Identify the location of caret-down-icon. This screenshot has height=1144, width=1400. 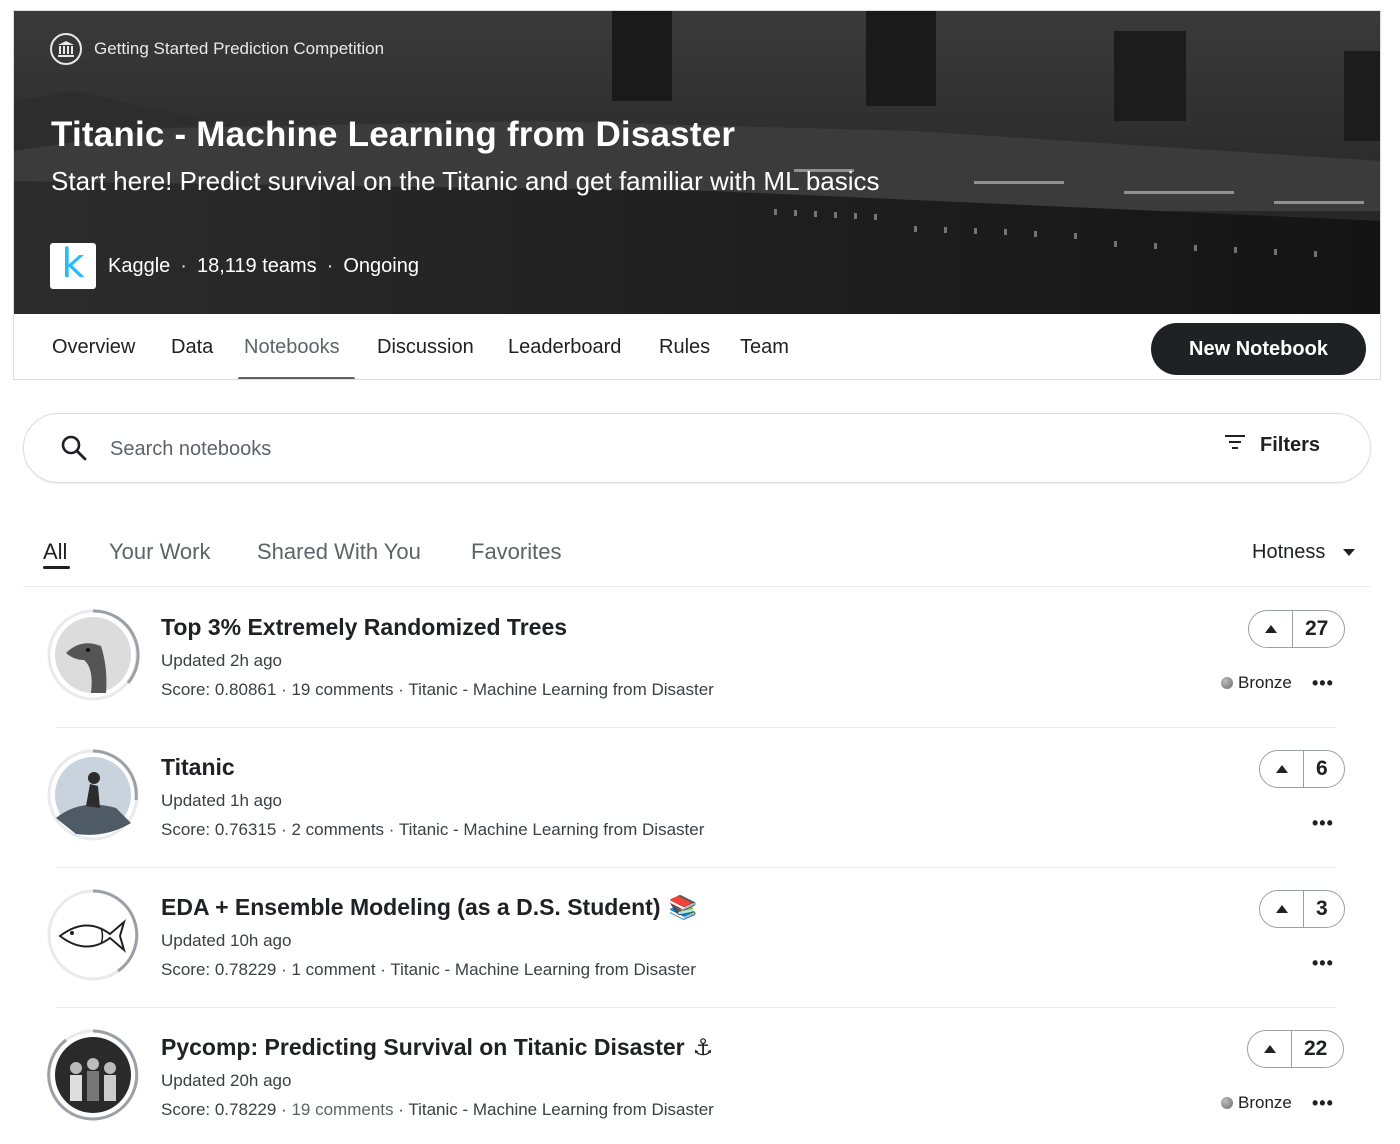
(1349, 552).